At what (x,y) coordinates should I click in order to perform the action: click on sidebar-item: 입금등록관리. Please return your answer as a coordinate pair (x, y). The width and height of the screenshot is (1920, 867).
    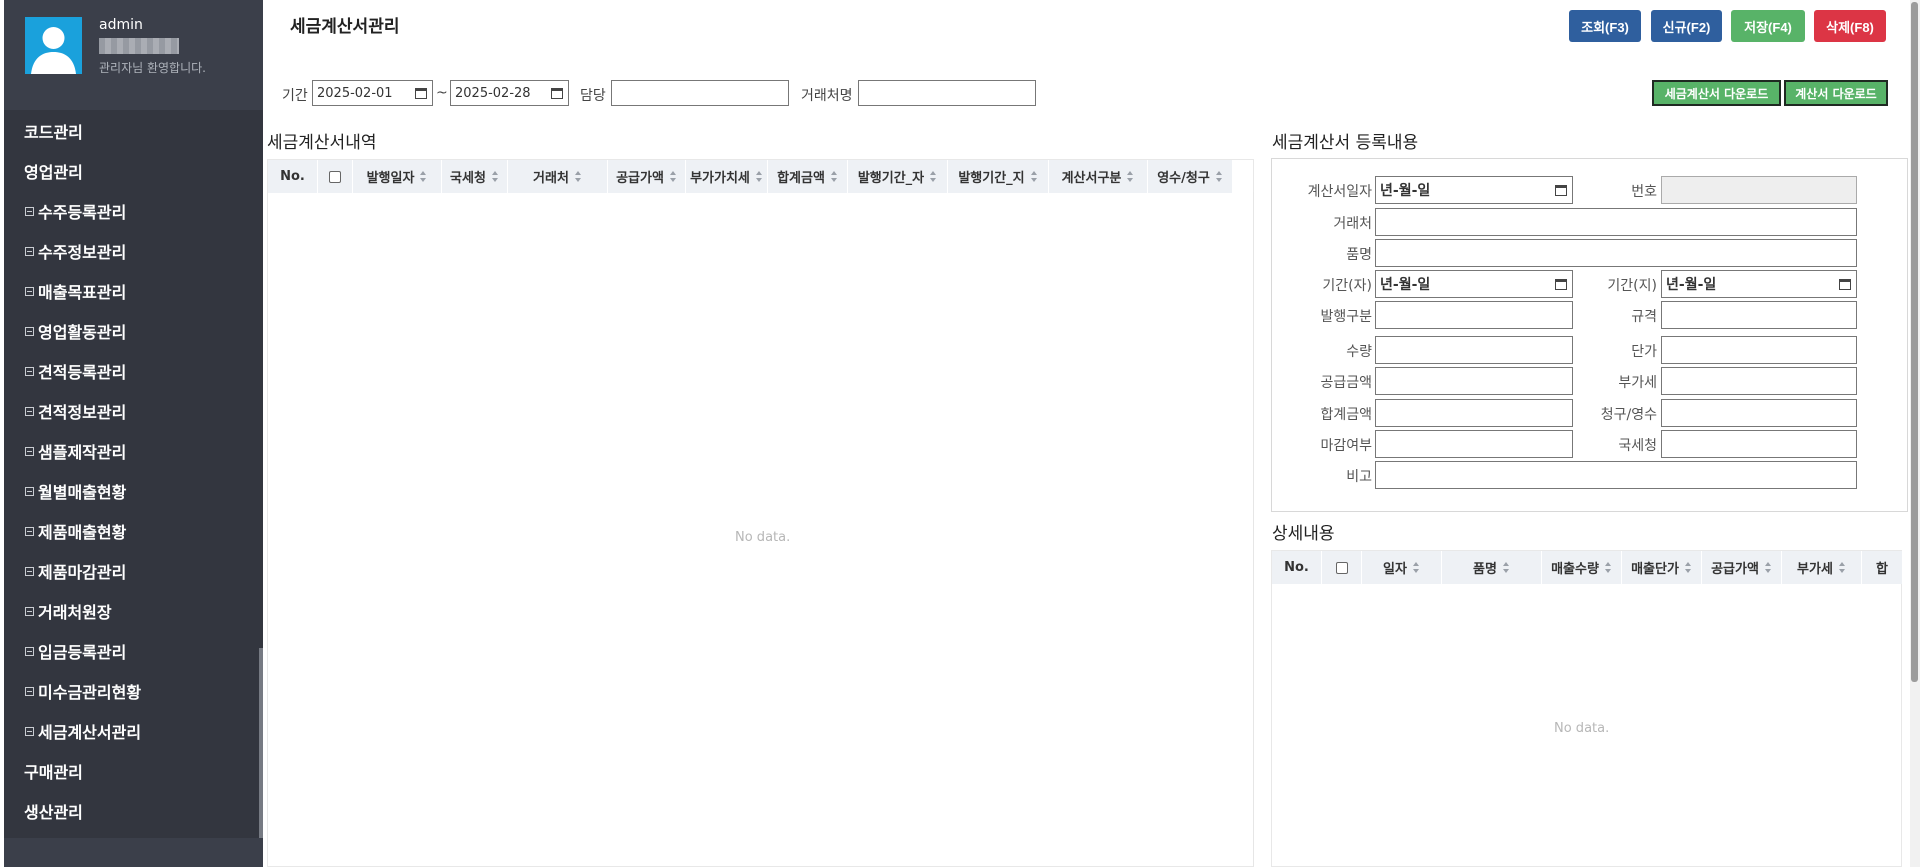
    Looking at the image, I should click on (131, 651).